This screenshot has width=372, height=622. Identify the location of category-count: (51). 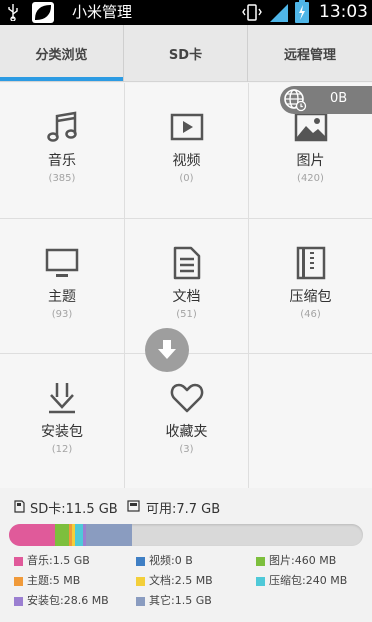
(186, 314).